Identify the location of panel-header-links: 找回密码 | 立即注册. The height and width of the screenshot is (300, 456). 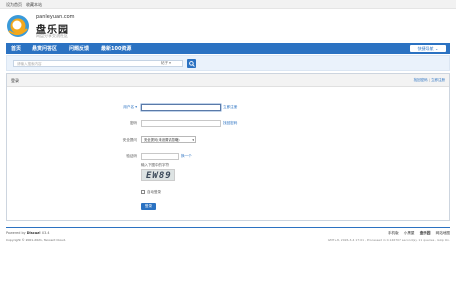
(429, 80).